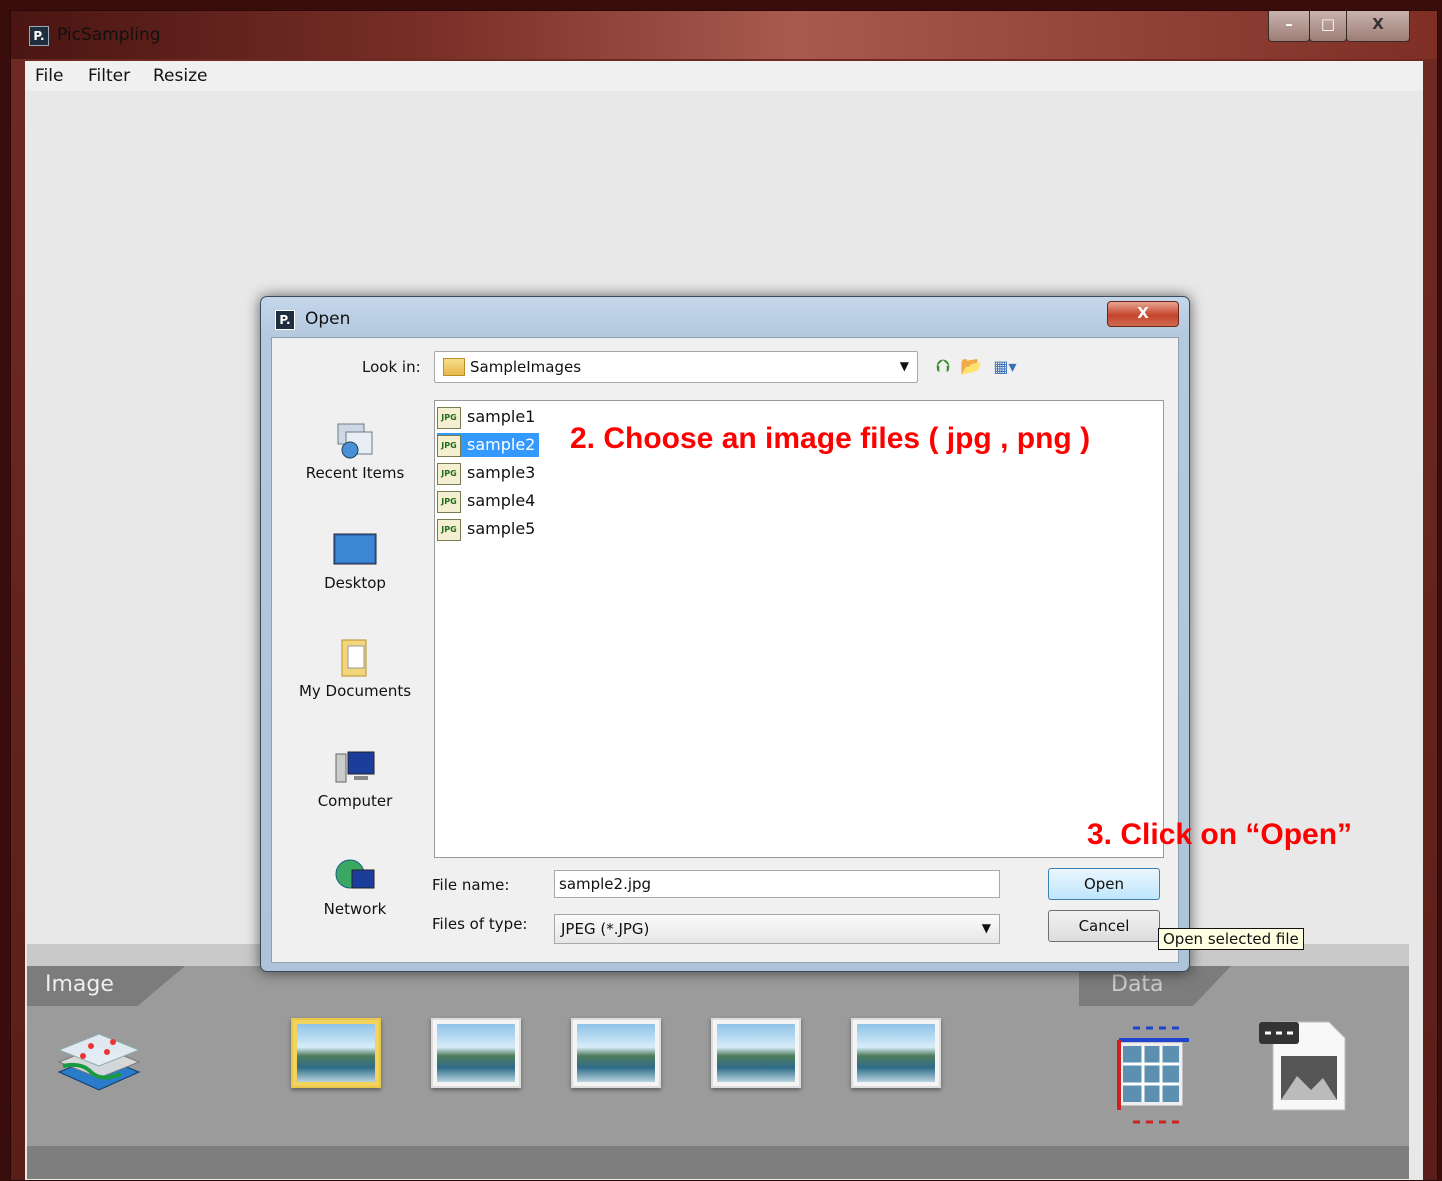 The image size is (1442, 1181). Describe the element at coordinates (109, 35) in the screenshot. I see `window-title: PicSampling` at that location.